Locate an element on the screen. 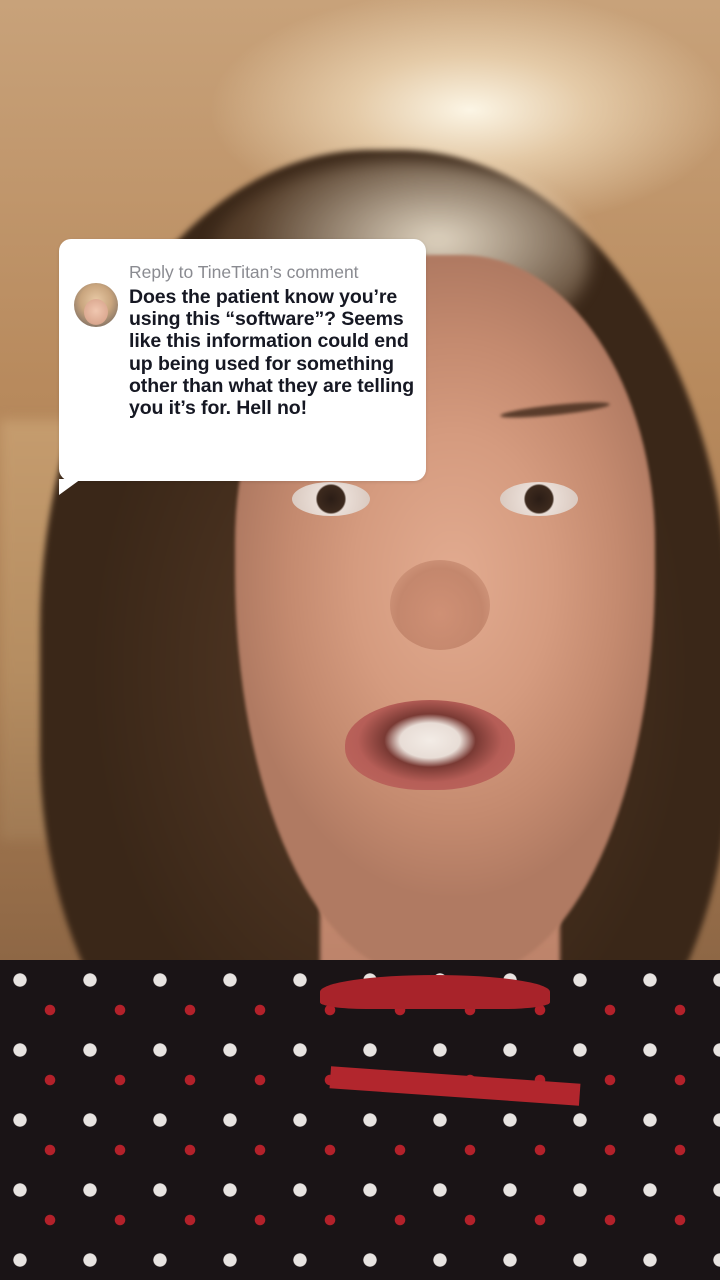 The height and width of the screenshot is (1280, 720). shirt-collar is located at coordinates (435, 992).